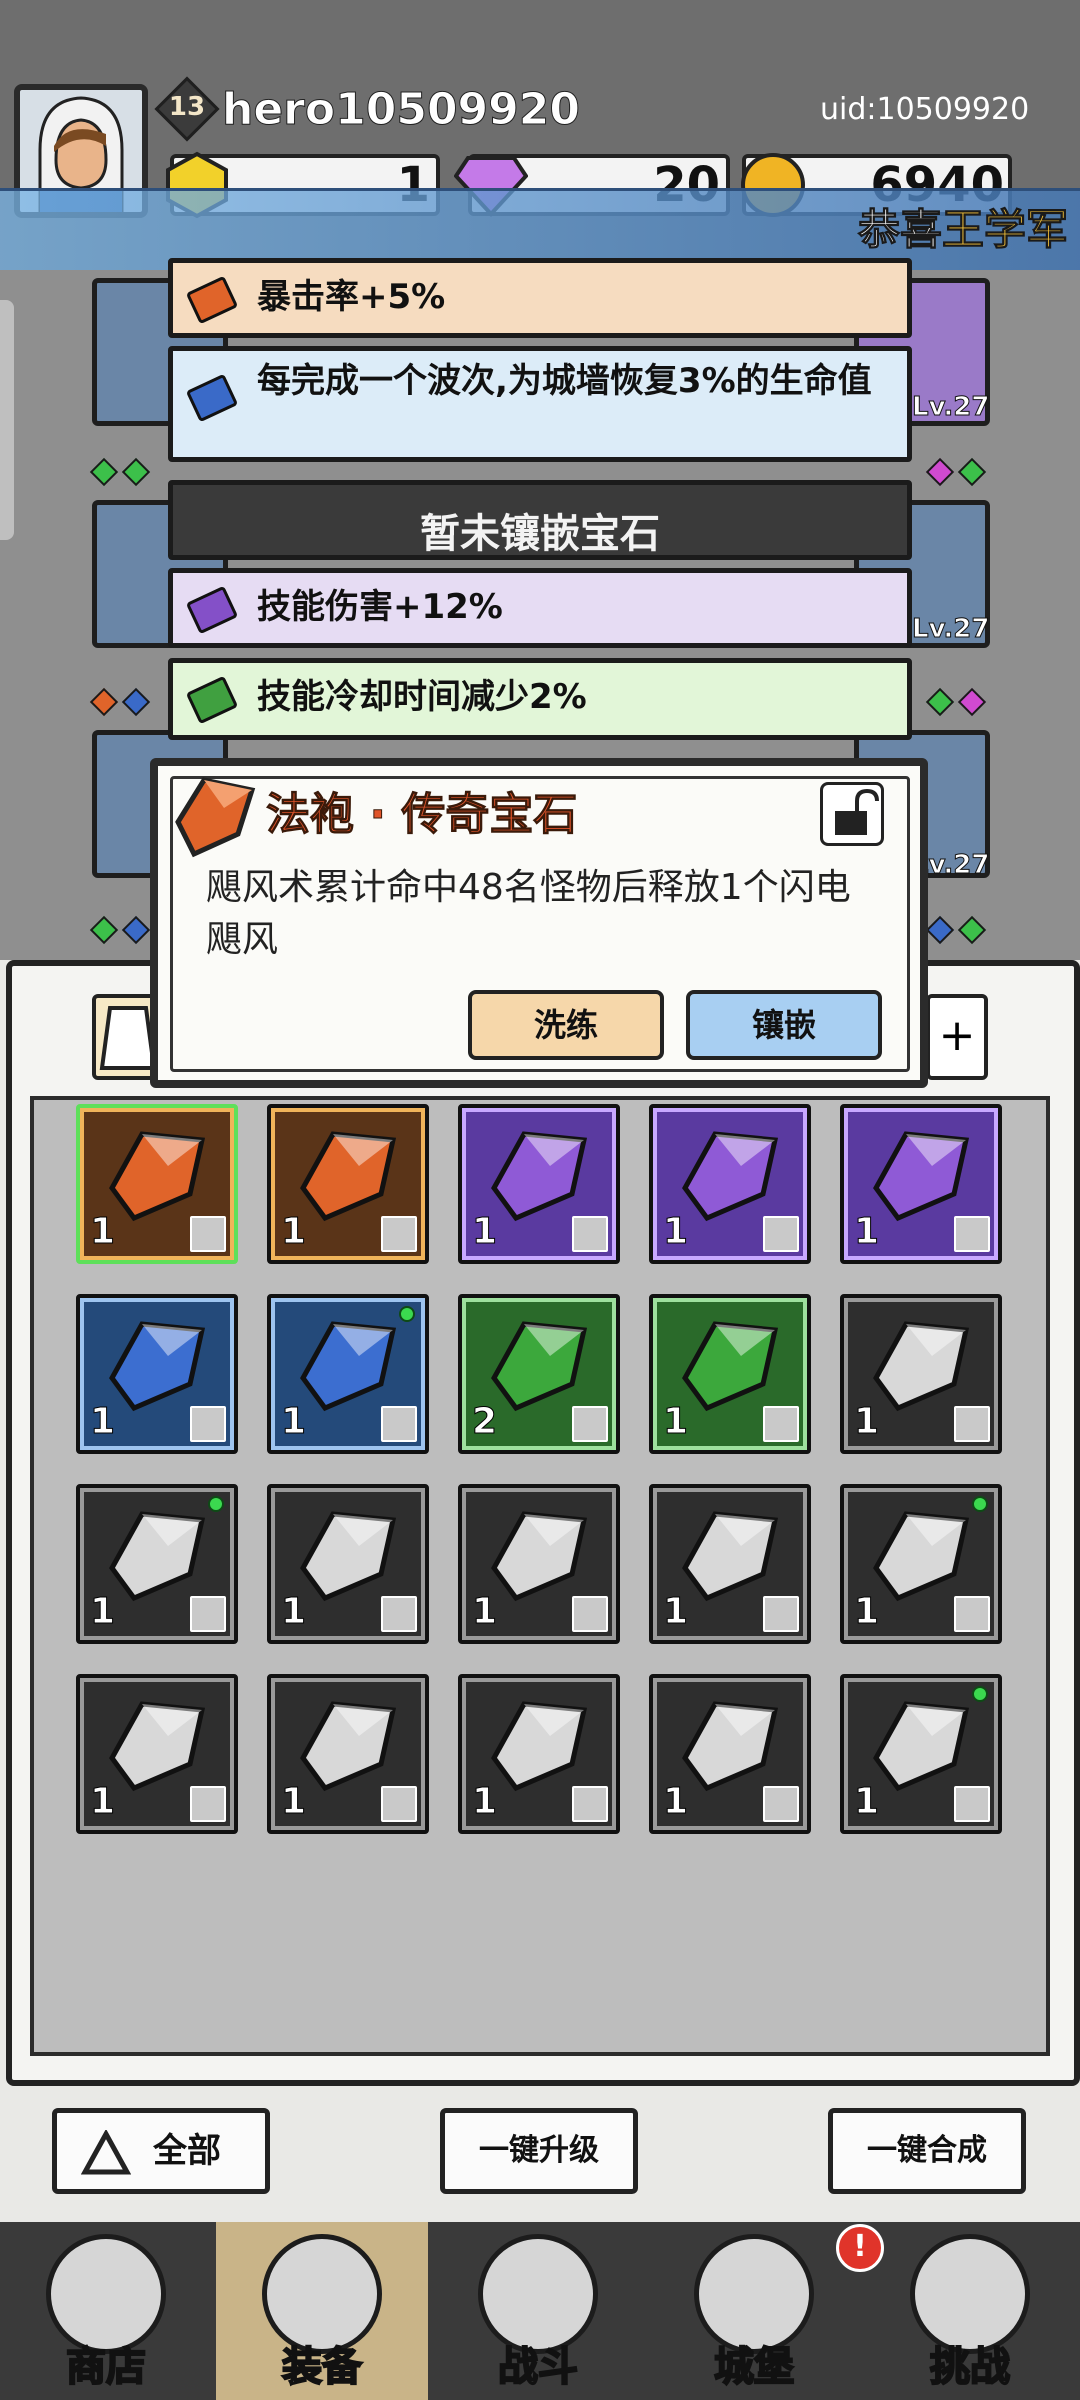 The image size is (1080, 2400). I want to click on empty-gem-text: 暂未镶嵌宝石, so click(540, 534).